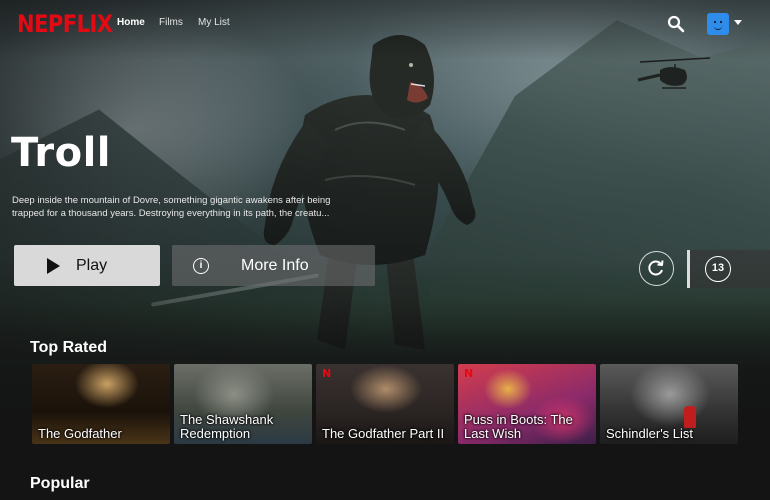  I want to click on row-title-top-rated: Top Rated, so click(69, 347).